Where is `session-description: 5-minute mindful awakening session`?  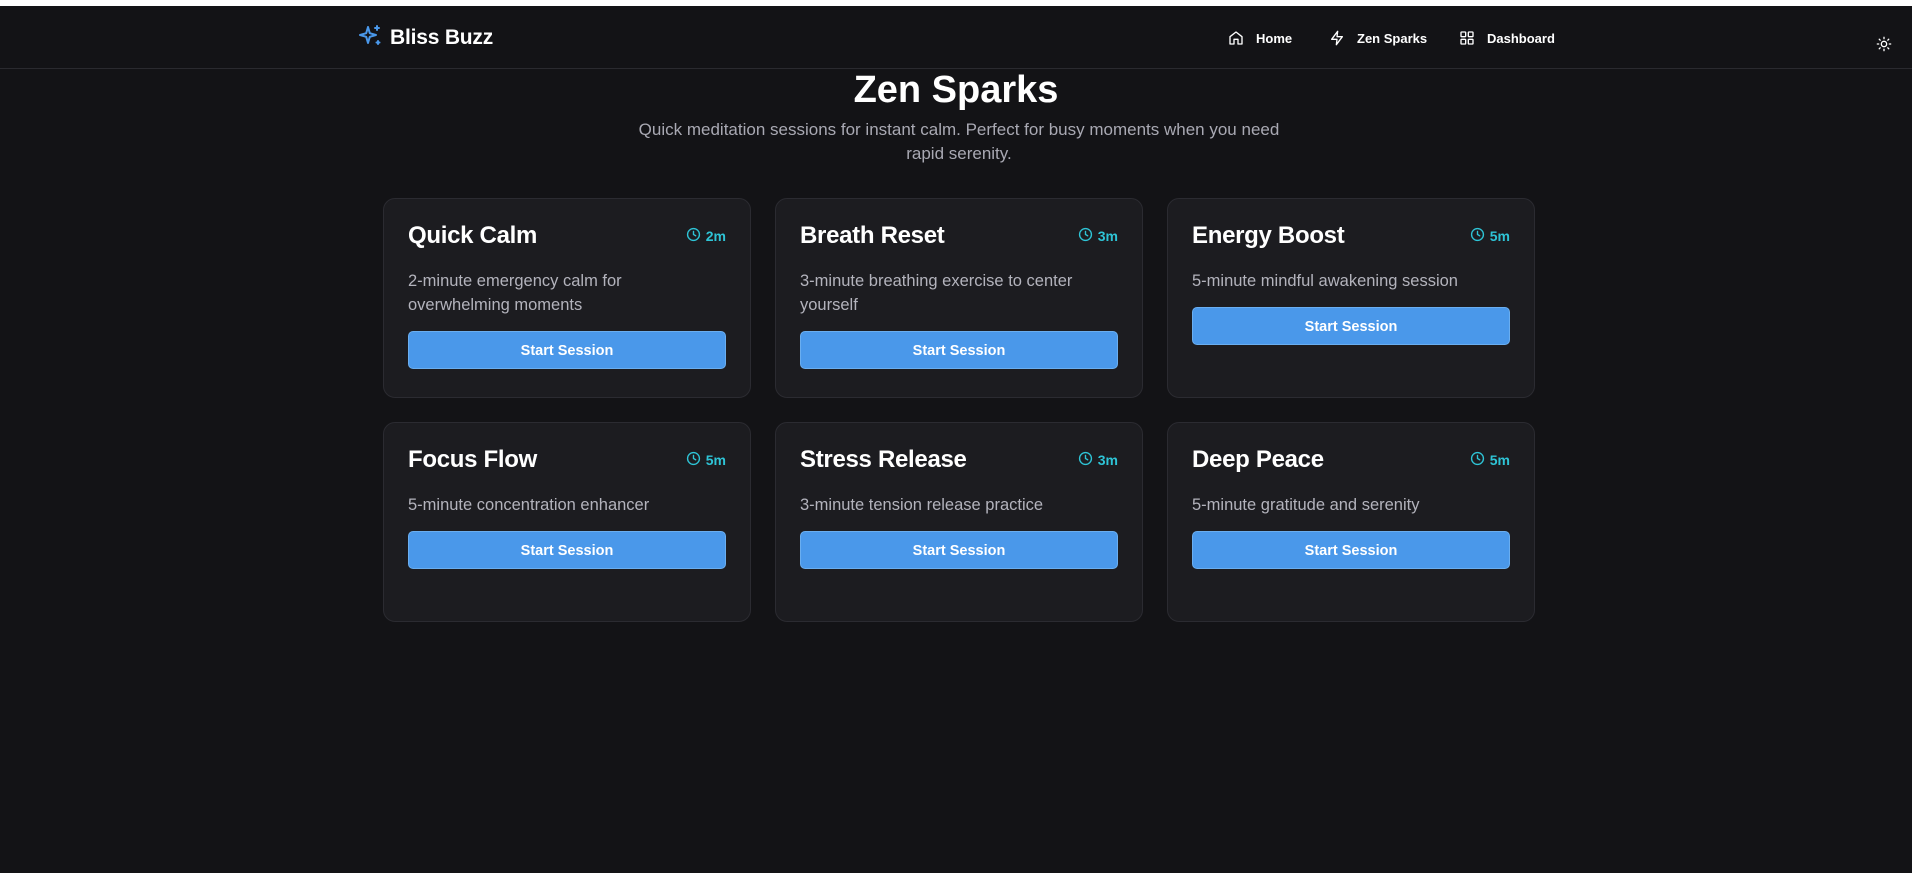 session-description: 5-minute mindful awakening session is located at coordinates (1325, 281).